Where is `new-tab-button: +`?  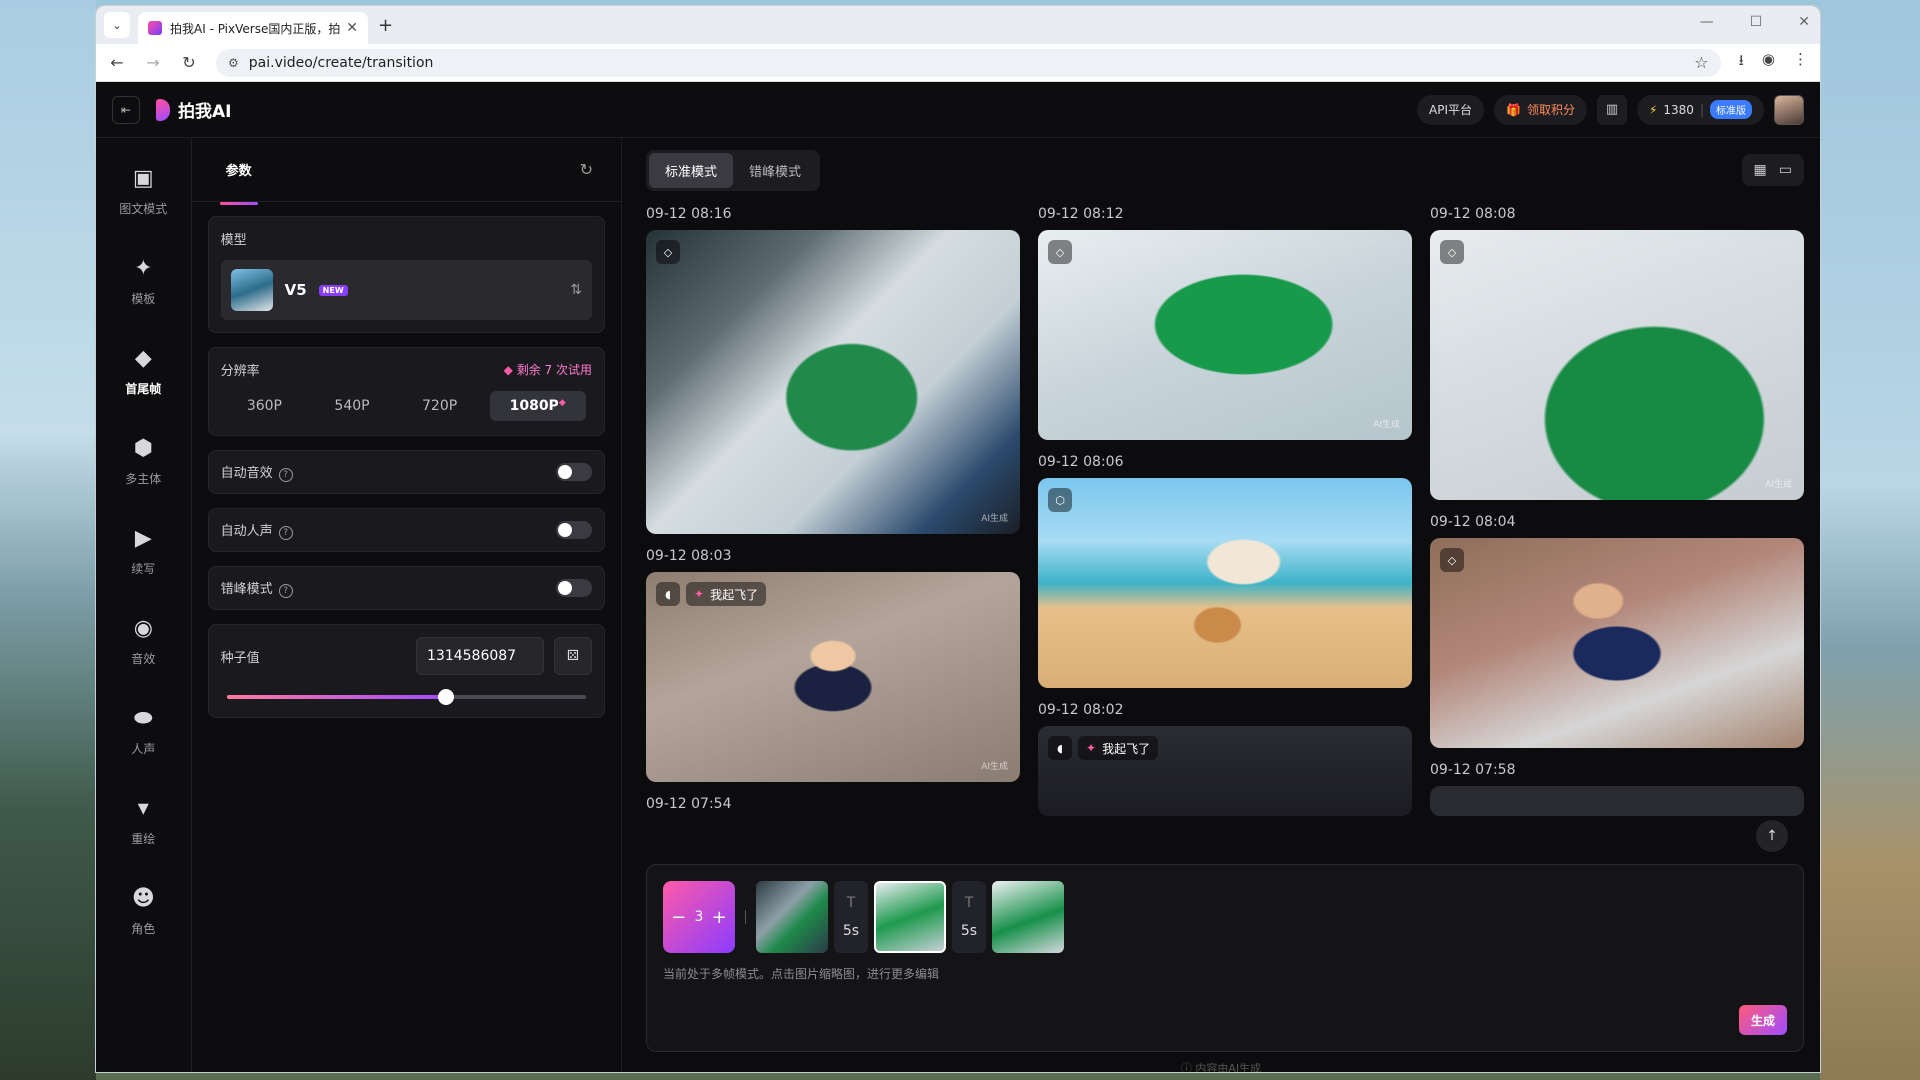
new-tab-button: + is located at coordinates (385, 25).